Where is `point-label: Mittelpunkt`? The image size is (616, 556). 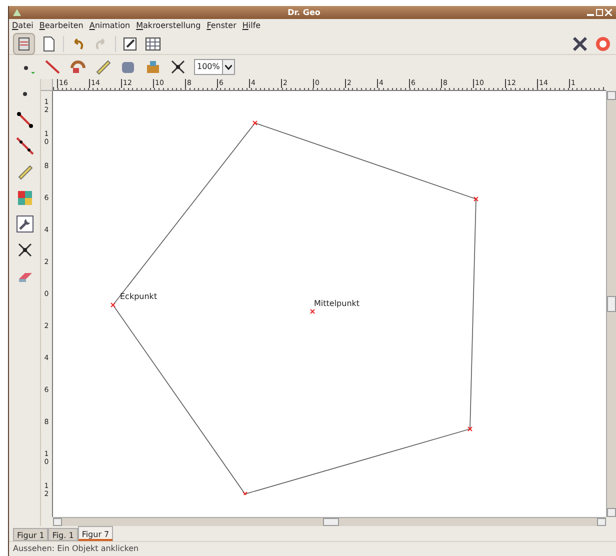
point-label: Mittelpunkt is located at coordinates (337, 304).